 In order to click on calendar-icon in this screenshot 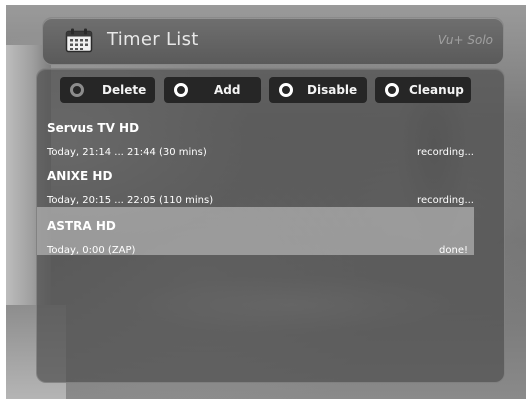, I will do `click(79, 40)`.